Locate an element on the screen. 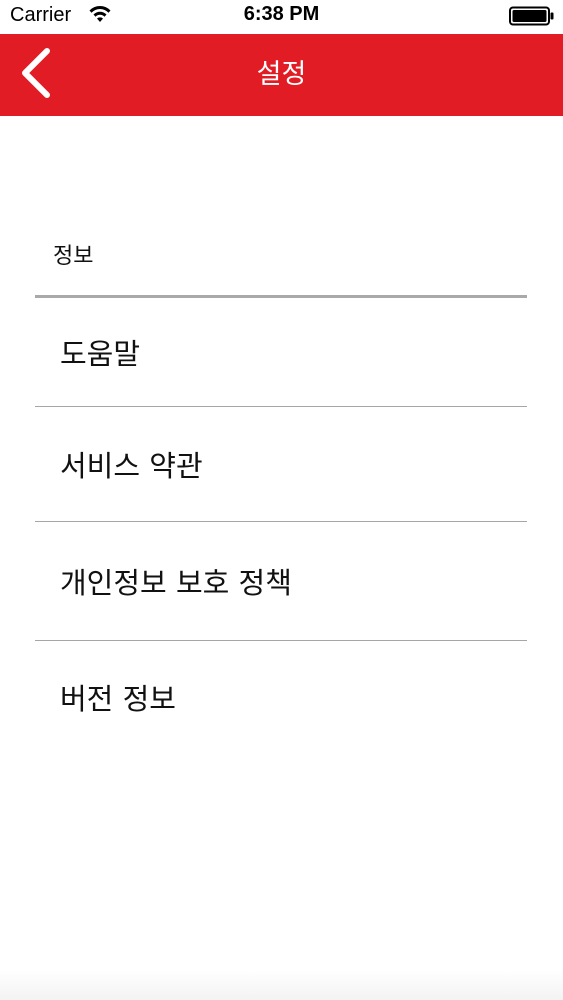 This screenshot has height=1000, width=563. page-title: 설정 is located at coordinates (281, 74).